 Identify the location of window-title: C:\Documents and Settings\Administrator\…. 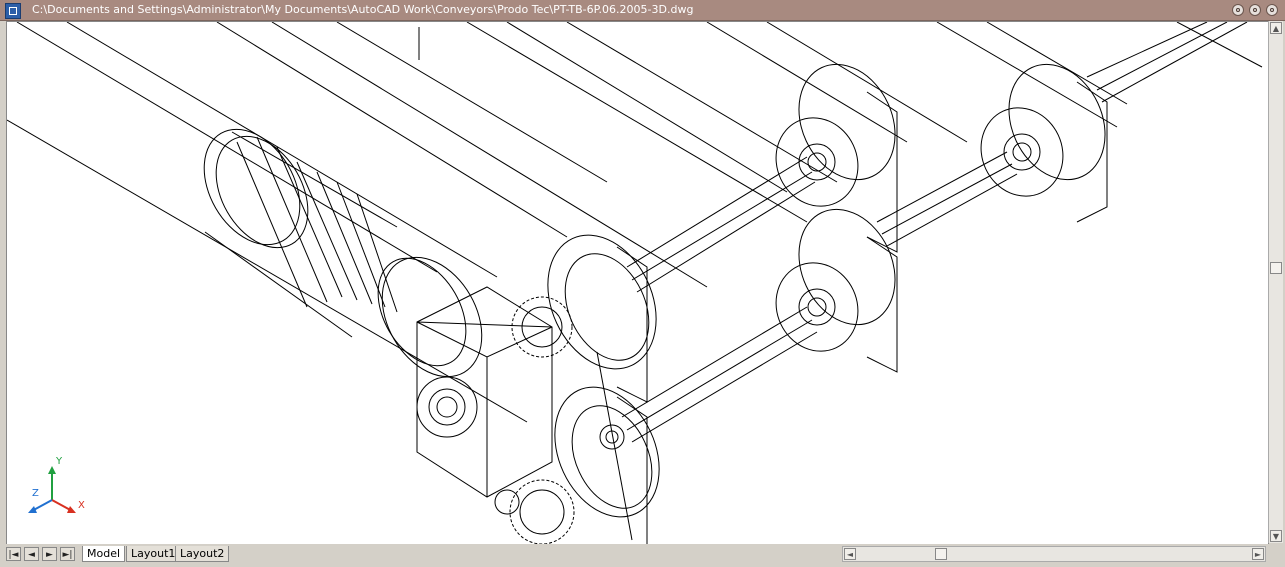
(363, 9).